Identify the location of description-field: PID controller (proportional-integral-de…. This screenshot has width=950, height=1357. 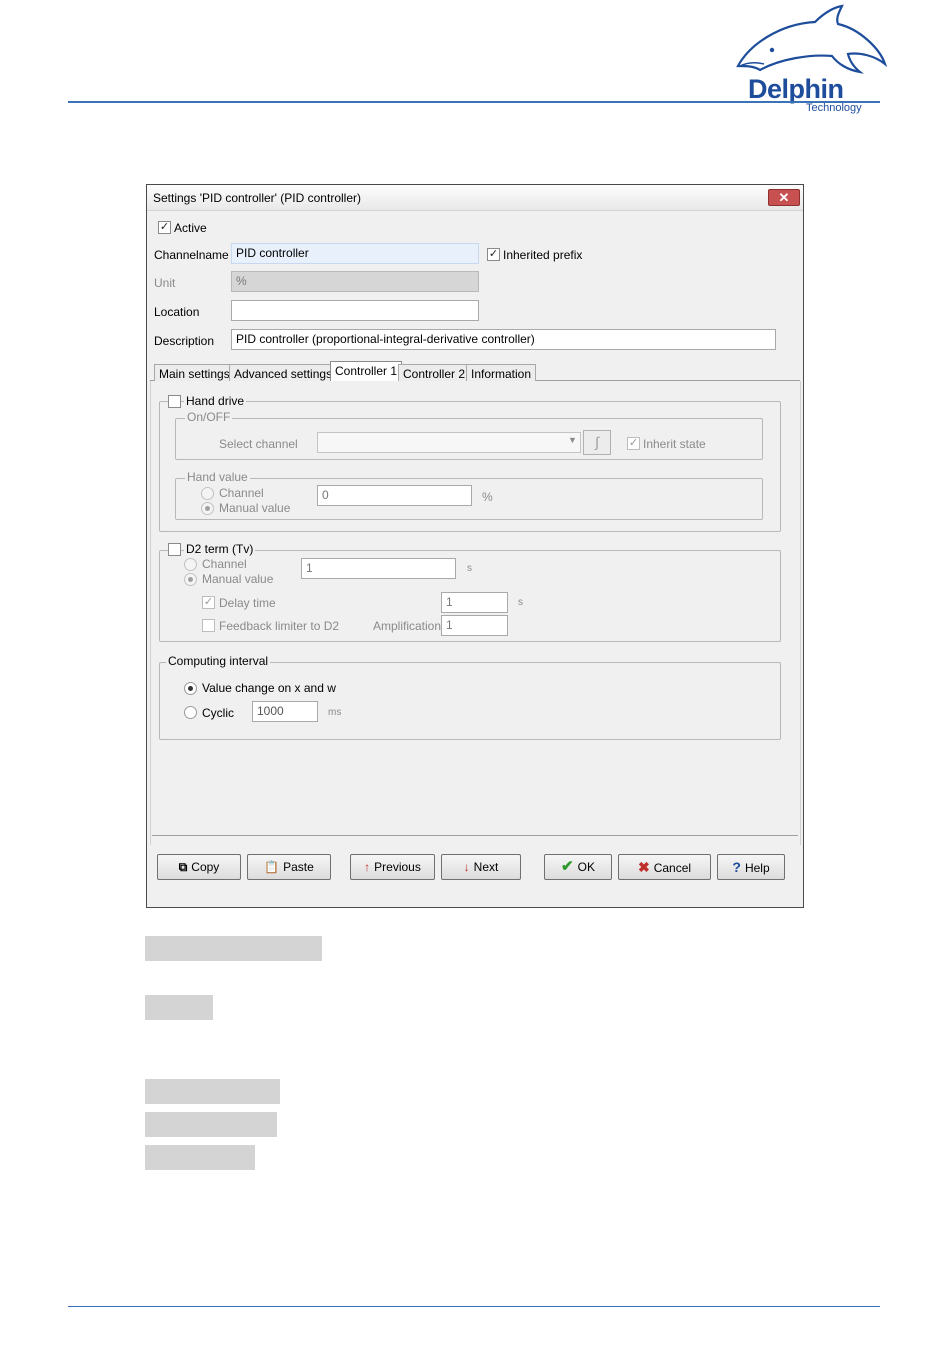
(503, 339).